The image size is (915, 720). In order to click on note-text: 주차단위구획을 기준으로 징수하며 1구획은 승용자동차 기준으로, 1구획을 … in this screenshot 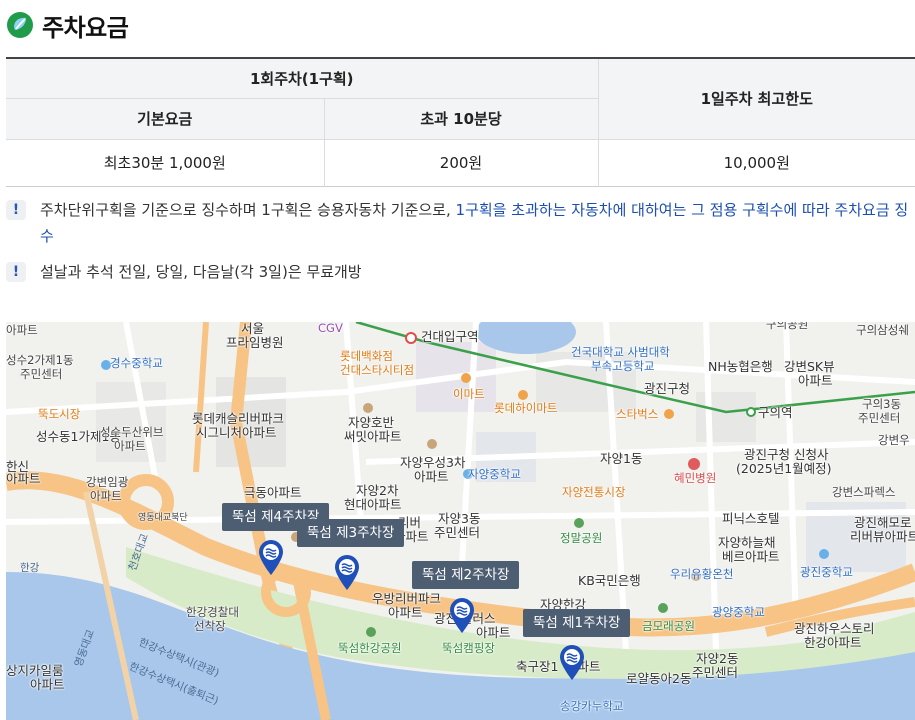, I will do `click(474, 223)`.